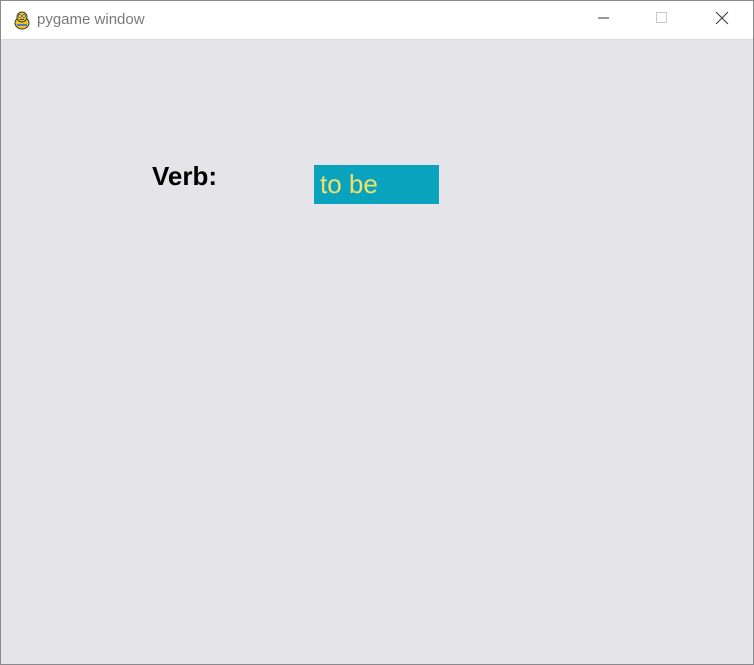  What do you see at coordinates (22, 20) in the screenshot?
I see `pygame-snake-icon` at bounding box center [22, 20].